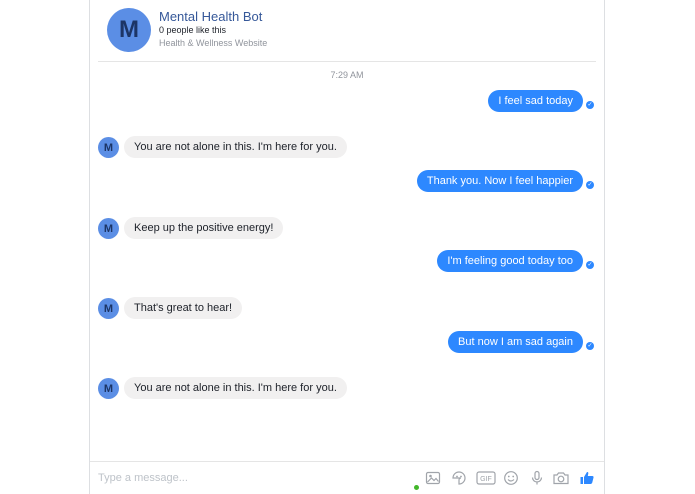 This screenshot has height=494, width=695. I want to click on page-avatar: M, so click(129, 30).